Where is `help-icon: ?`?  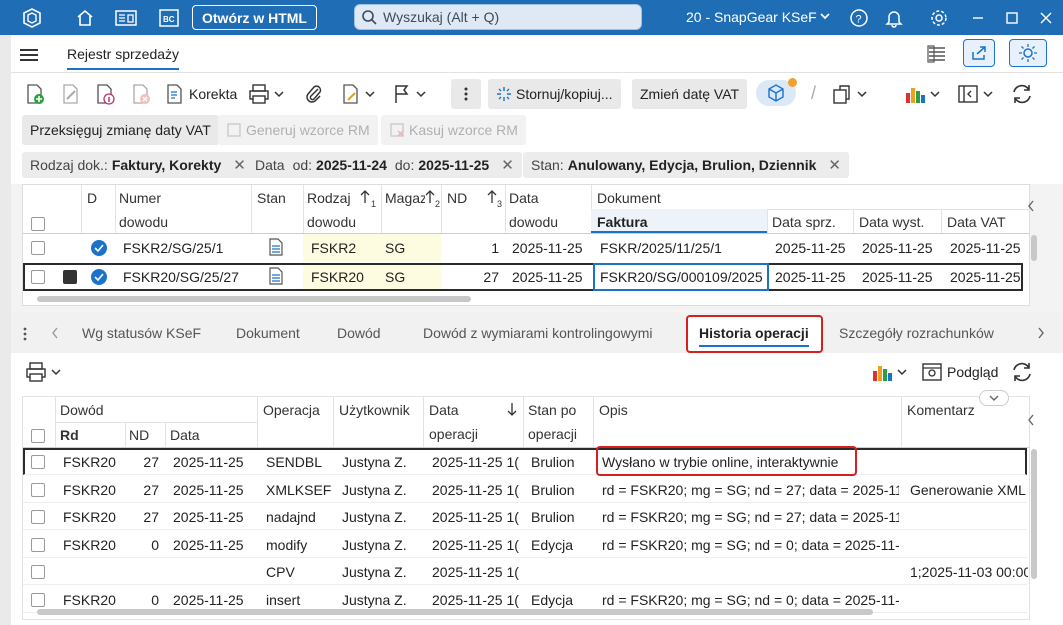 help-icon: ? is located at coordinates (859, 18).